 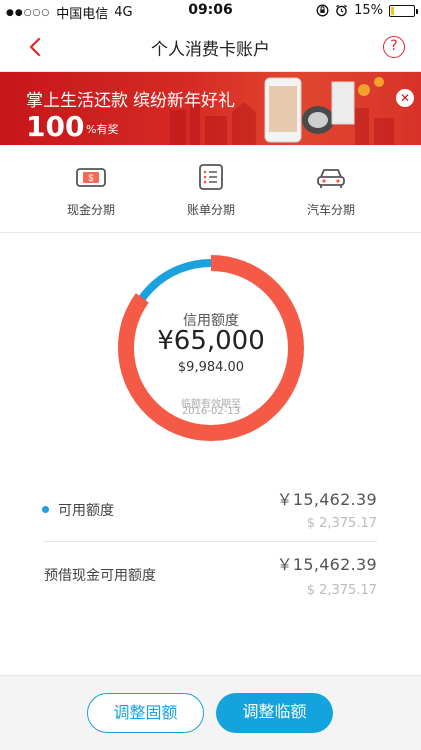 I want to click on help-icon: ?, so click(x=394, y=47).